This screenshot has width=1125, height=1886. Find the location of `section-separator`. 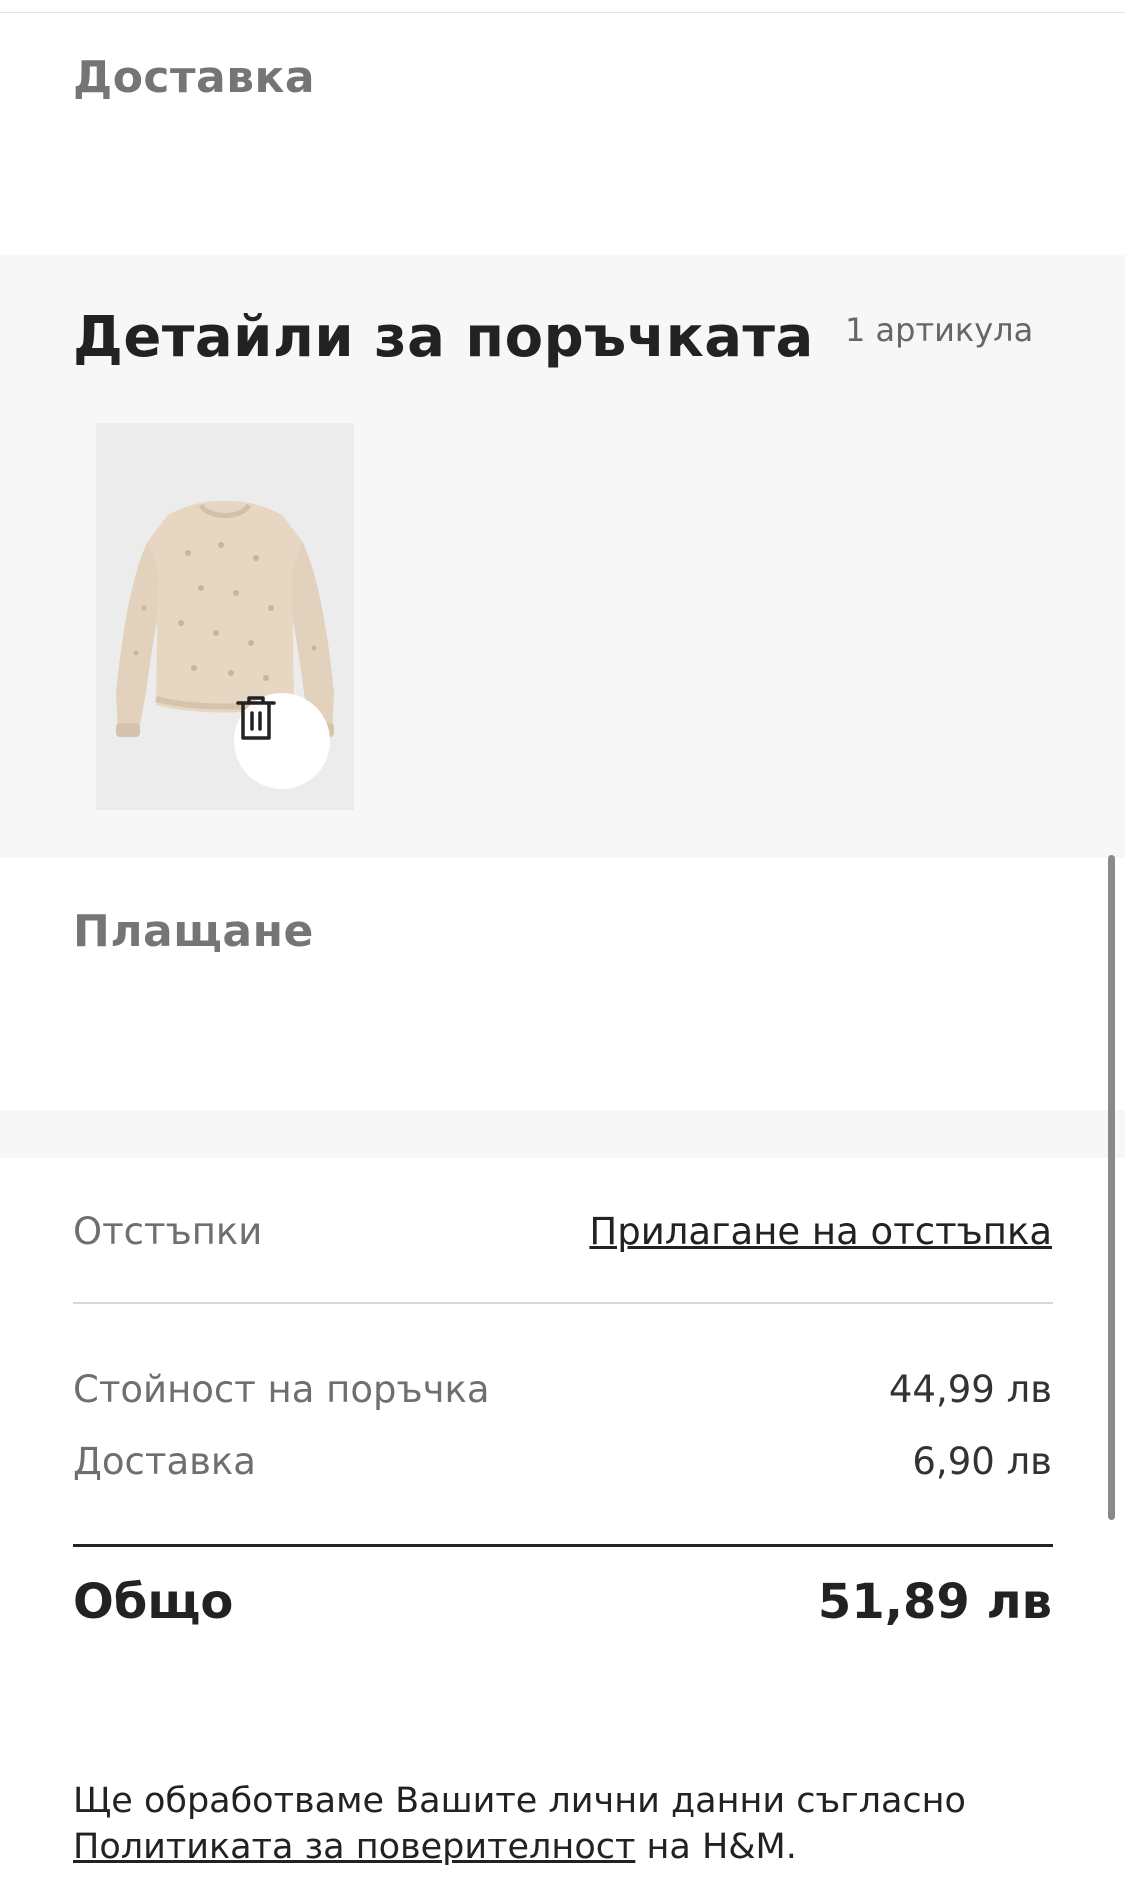

section-separator is located at coordinates (562, 1134).